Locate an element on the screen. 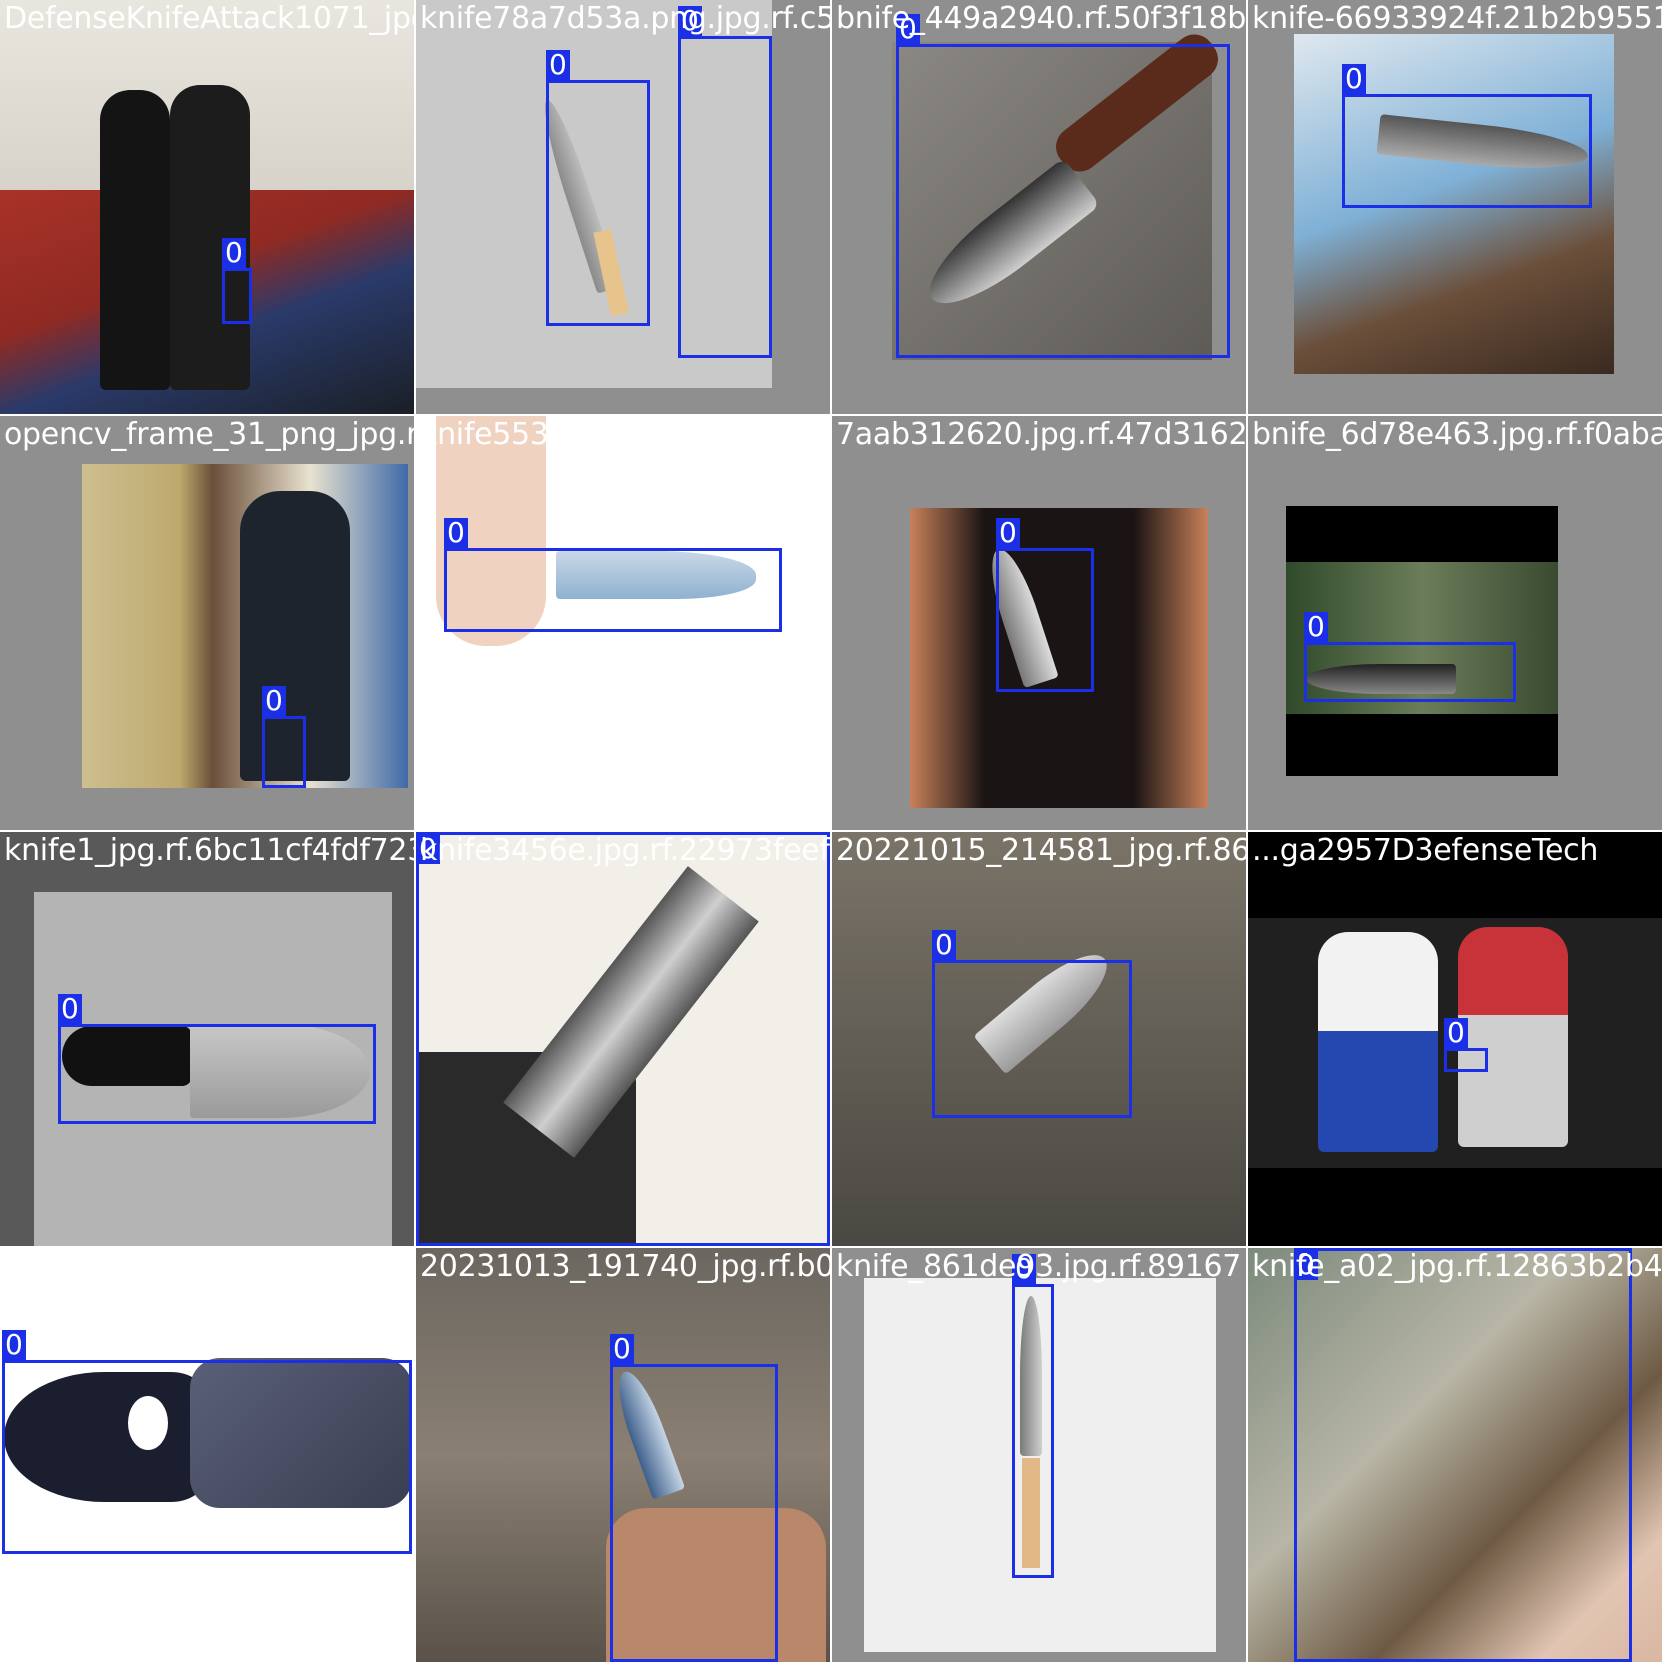 The width and height of the screenshot is (1664, 1664). tile-filename: DefenseKnifeAttack1071_jpg is located at coordinates (209, 18).